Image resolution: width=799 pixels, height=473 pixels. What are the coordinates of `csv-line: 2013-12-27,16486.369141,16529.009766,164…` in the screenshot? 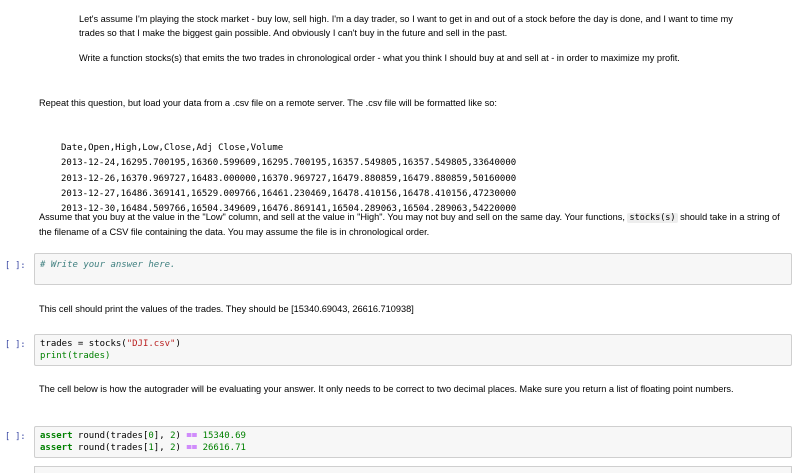 It's located at (289, 193).